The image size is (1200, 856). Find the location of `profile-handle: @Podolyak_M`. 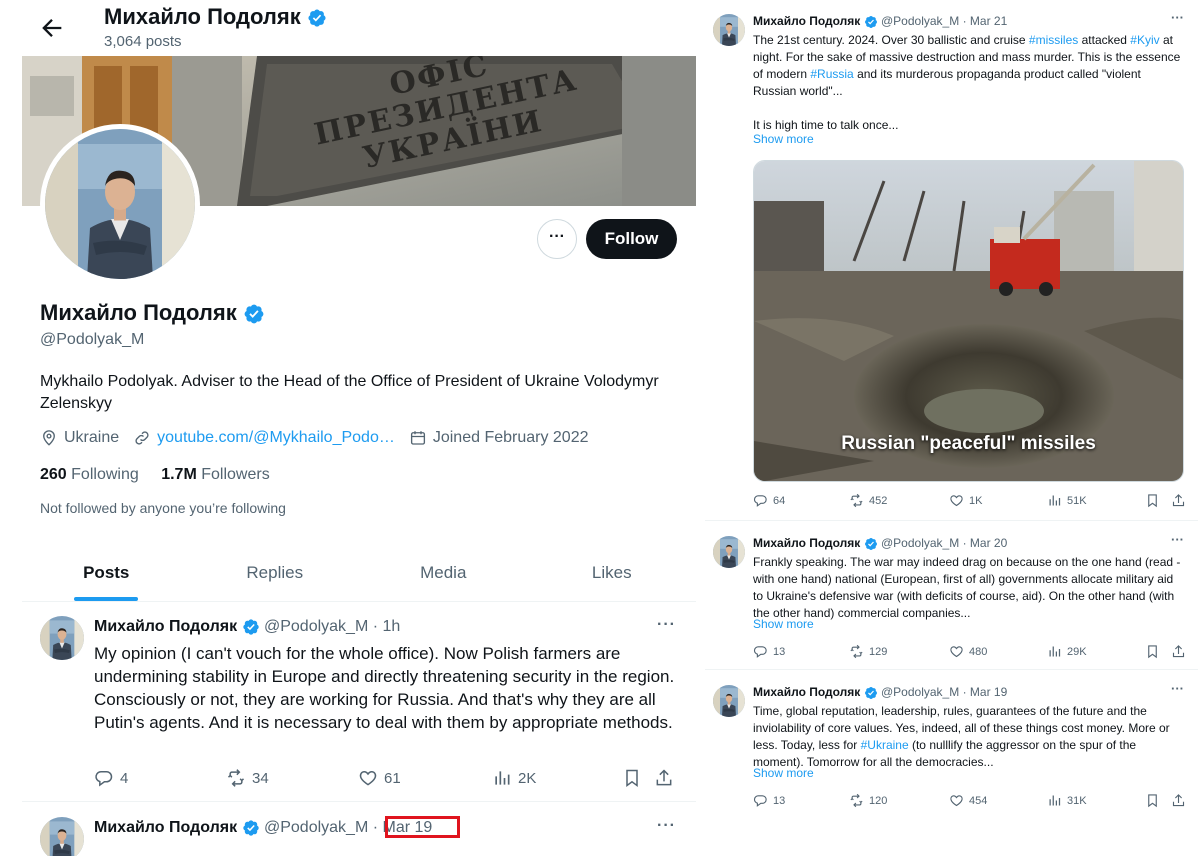

profile-handle: @Podolyak_M is located at coordinates (92, 339).